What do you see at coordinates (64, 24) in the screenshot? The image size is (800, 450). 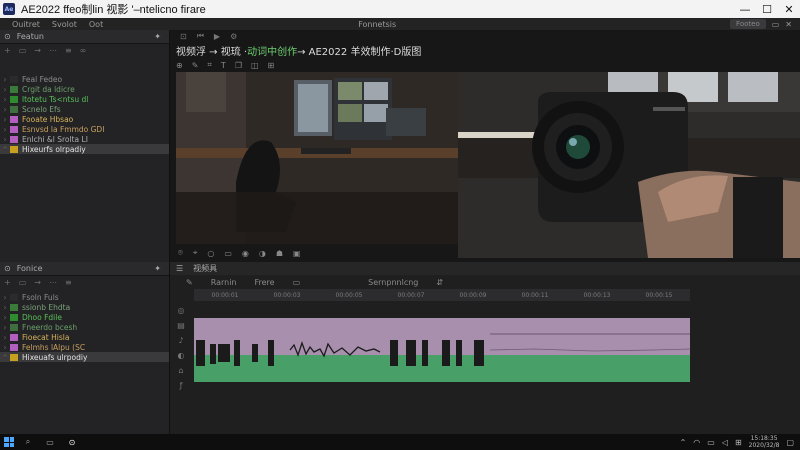 I see `menu-item-1: Svolot` at bounding box center [64, 24].